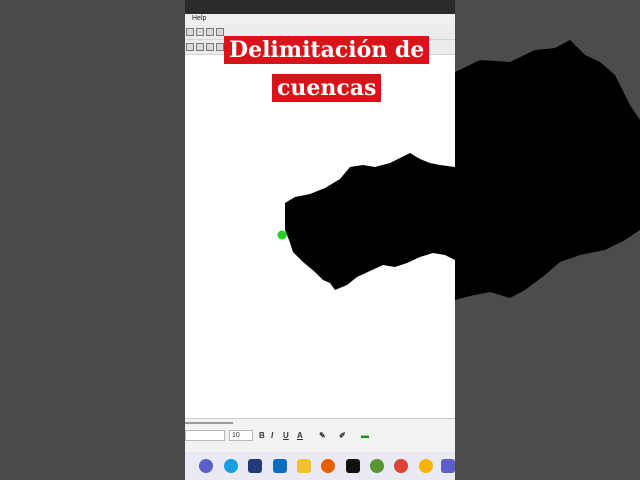 Image resolution: width=640 pixels, height=480 pixels. I want to click on mail-icon, so click(280, 466).